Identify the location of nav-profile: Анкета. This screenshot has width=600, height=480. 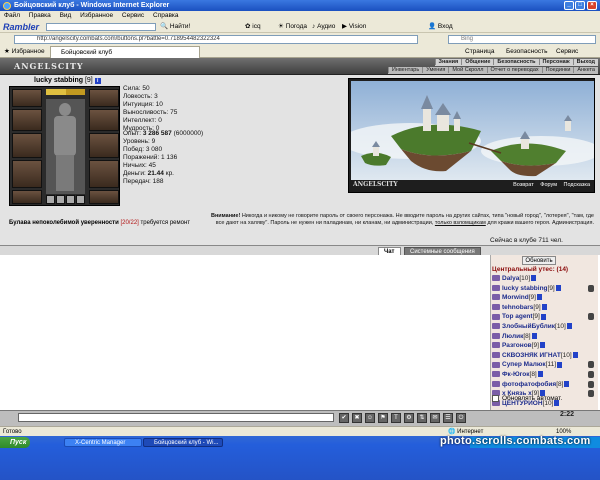
(585, 70).